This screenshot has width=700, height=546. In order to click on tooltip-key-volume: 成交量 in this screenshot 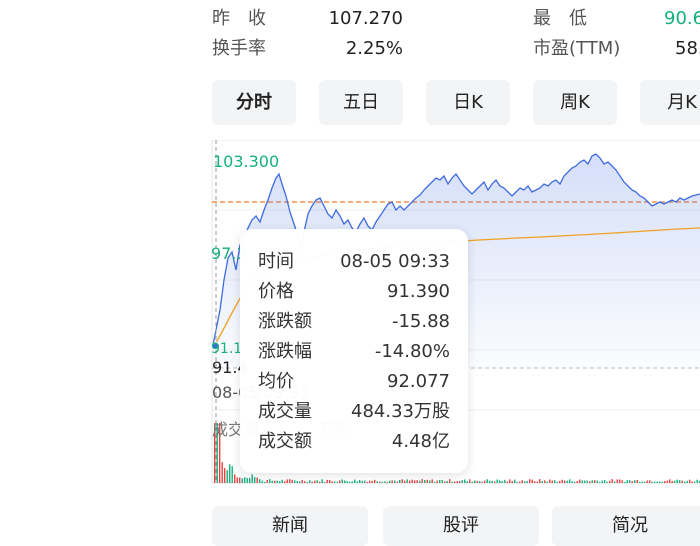, I will do `click(285, 411)`.